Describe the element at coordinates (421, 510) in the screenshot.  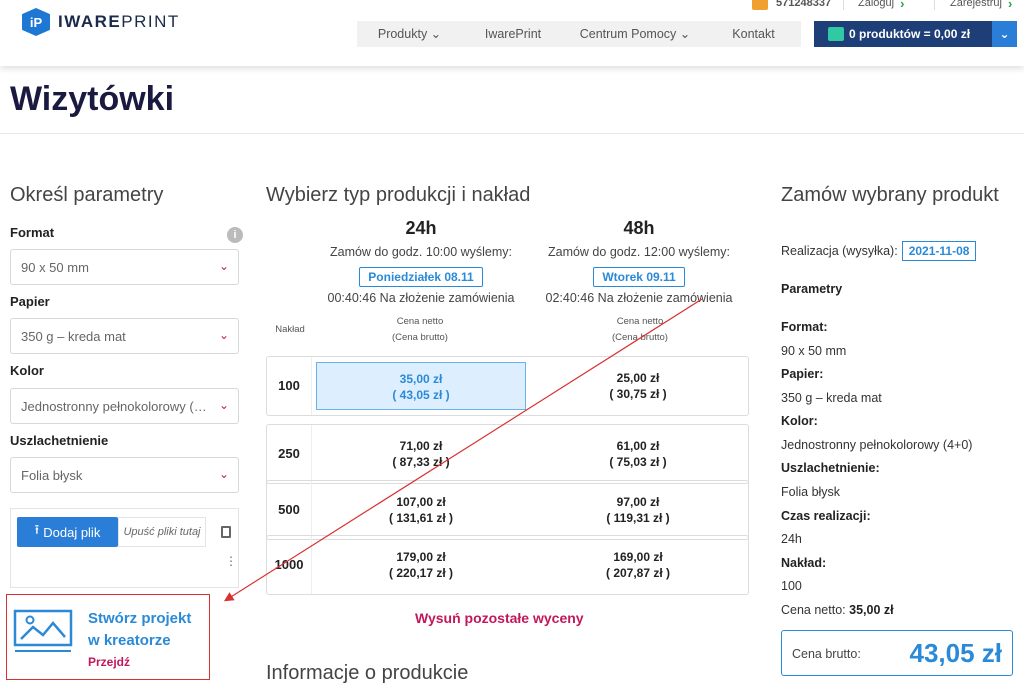
I see `price-option: 107,00 zł( 131,61 zł )` at that location.